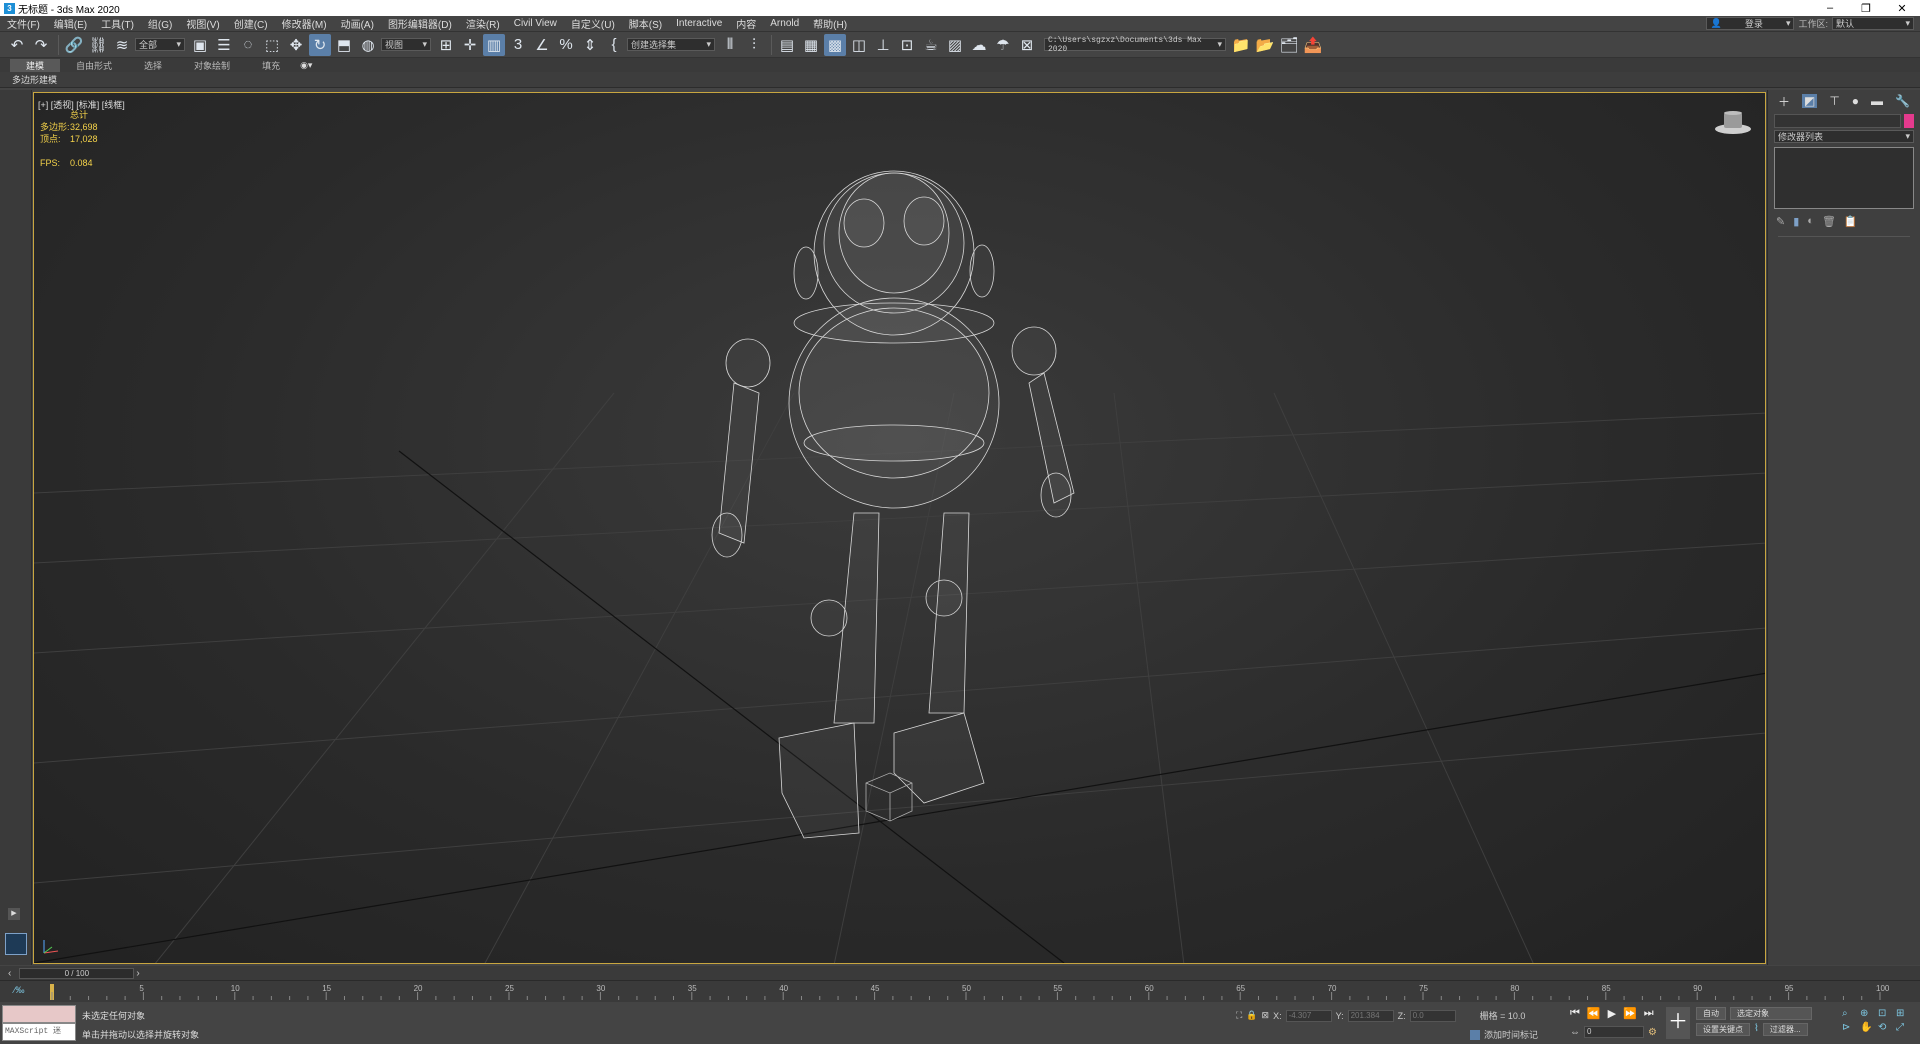 The height and width of the screenshot is (1044, 1920). What do you see at coordinates (1877, 101) in the screenshot?
I see `display-tab-icon: ▬` at bounding box center [1877, 101].